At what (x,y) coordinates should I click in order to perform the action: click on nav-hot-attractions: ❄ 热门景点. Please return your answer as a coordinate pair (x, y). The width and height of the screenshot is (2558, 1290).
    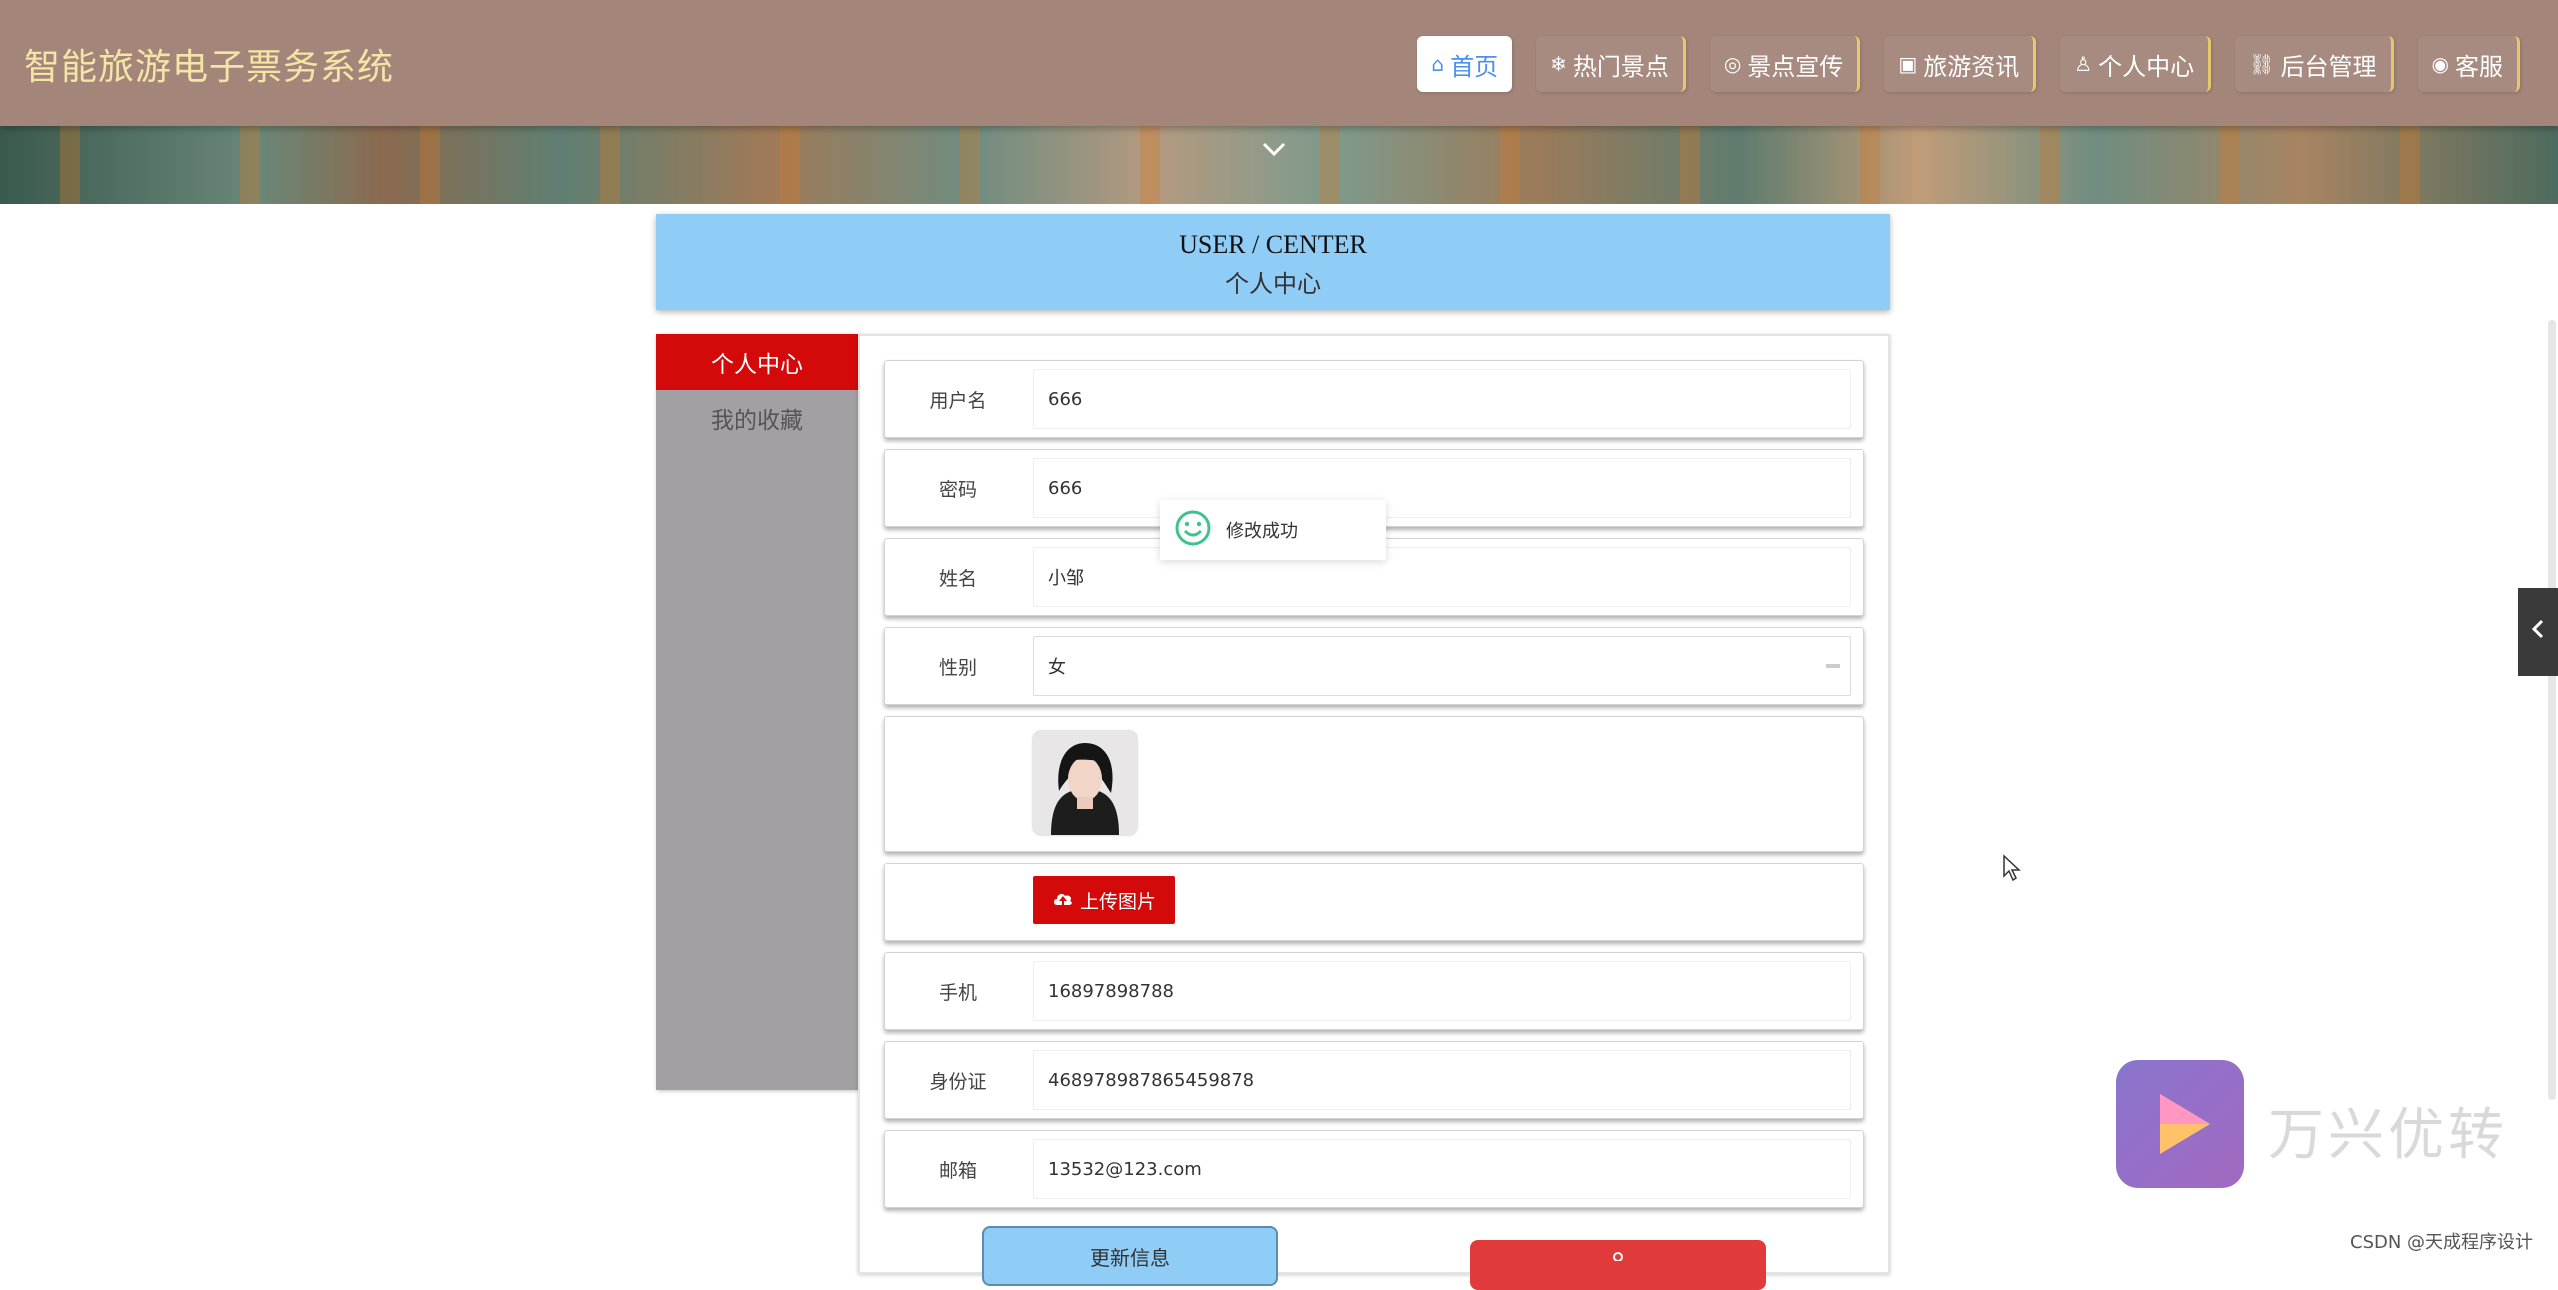
    Looking at the image, I should click on (1611, 64).